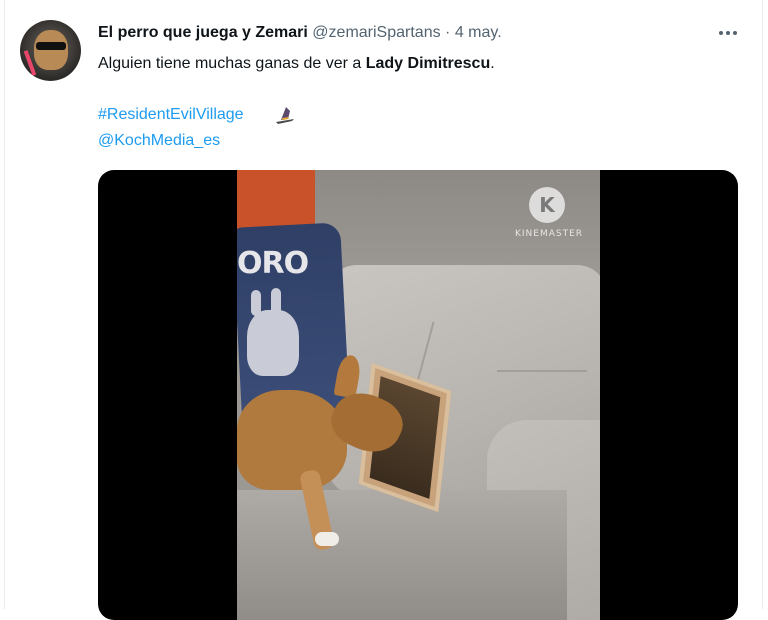 This screenshot has height=620, width=768. I want to click on orange-pillow, so click(276, 201).